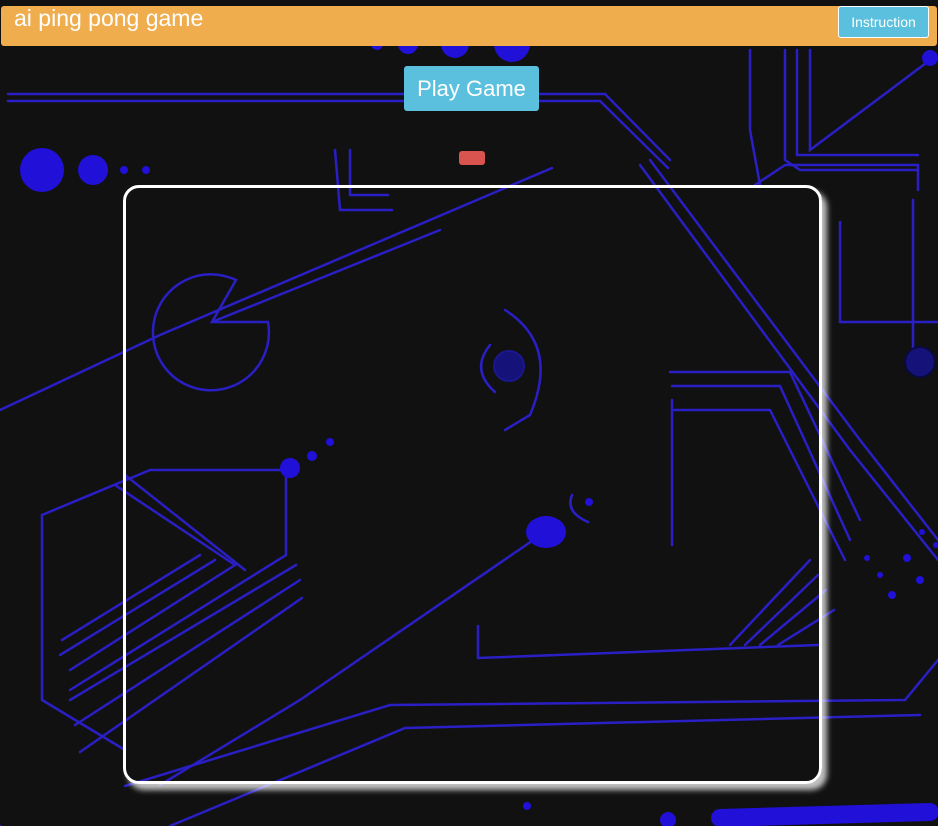 This screenshot has height=826, width=938. Describe the element at coordinates (471, 88) in the screenshot. I see `play-game-button: Play Game` at that location.